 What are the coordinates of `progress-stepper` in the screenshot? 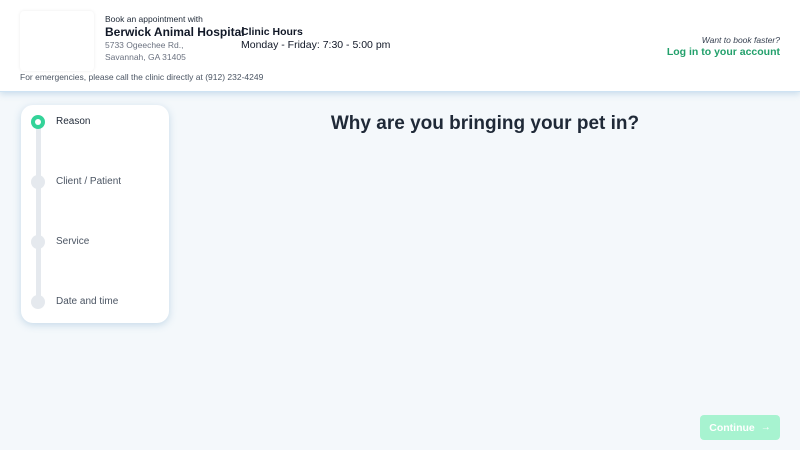 It's located at (95, 214).